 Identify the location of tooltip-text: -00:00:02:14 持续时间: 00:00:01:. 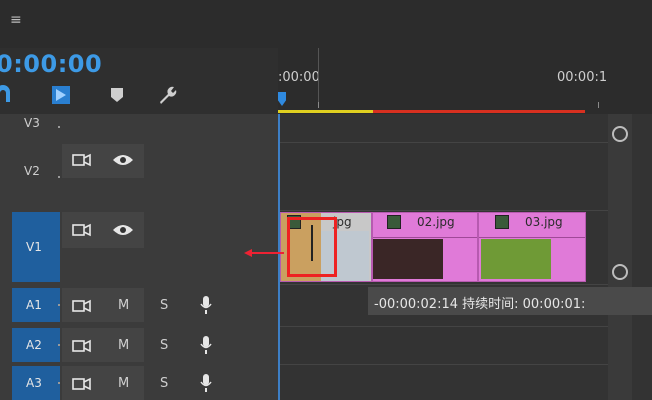
(480, 304).